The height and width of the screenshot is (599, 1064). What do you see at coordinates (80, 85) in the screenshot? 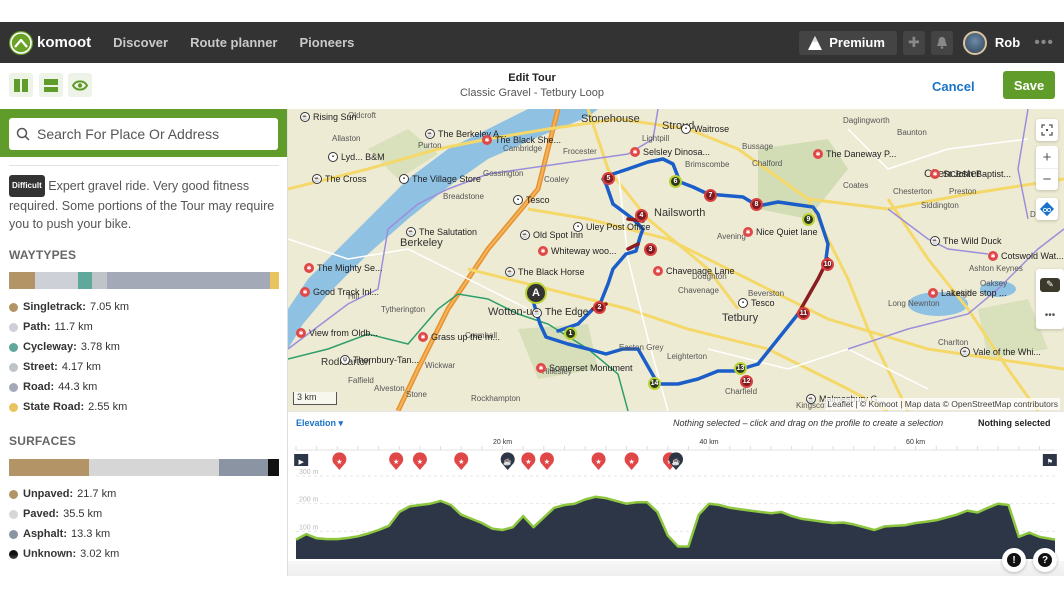
I see `preview-button` at bounding box center [80, 85].